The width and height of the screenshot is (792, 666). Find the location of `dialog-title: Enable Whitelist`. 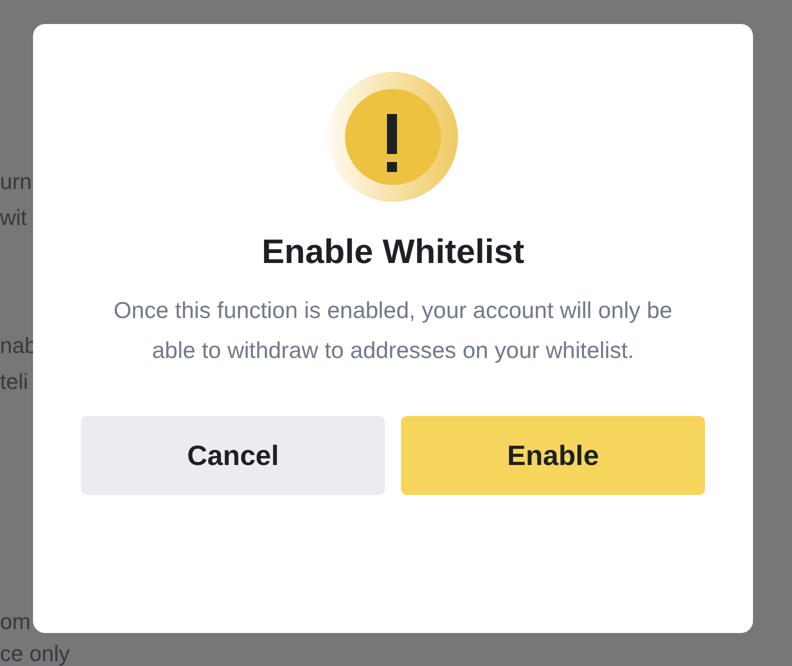

dialog-title: Enable Whitelist is located at coordinates (393, 252).